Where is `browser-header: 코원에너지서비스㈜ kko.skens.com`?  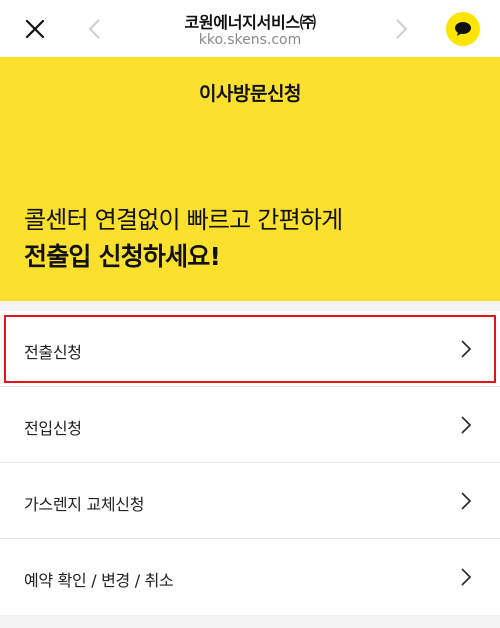
browser-header: 코원에너지서비스㈜ kko.skens.com is located at coordinates (250, 28).